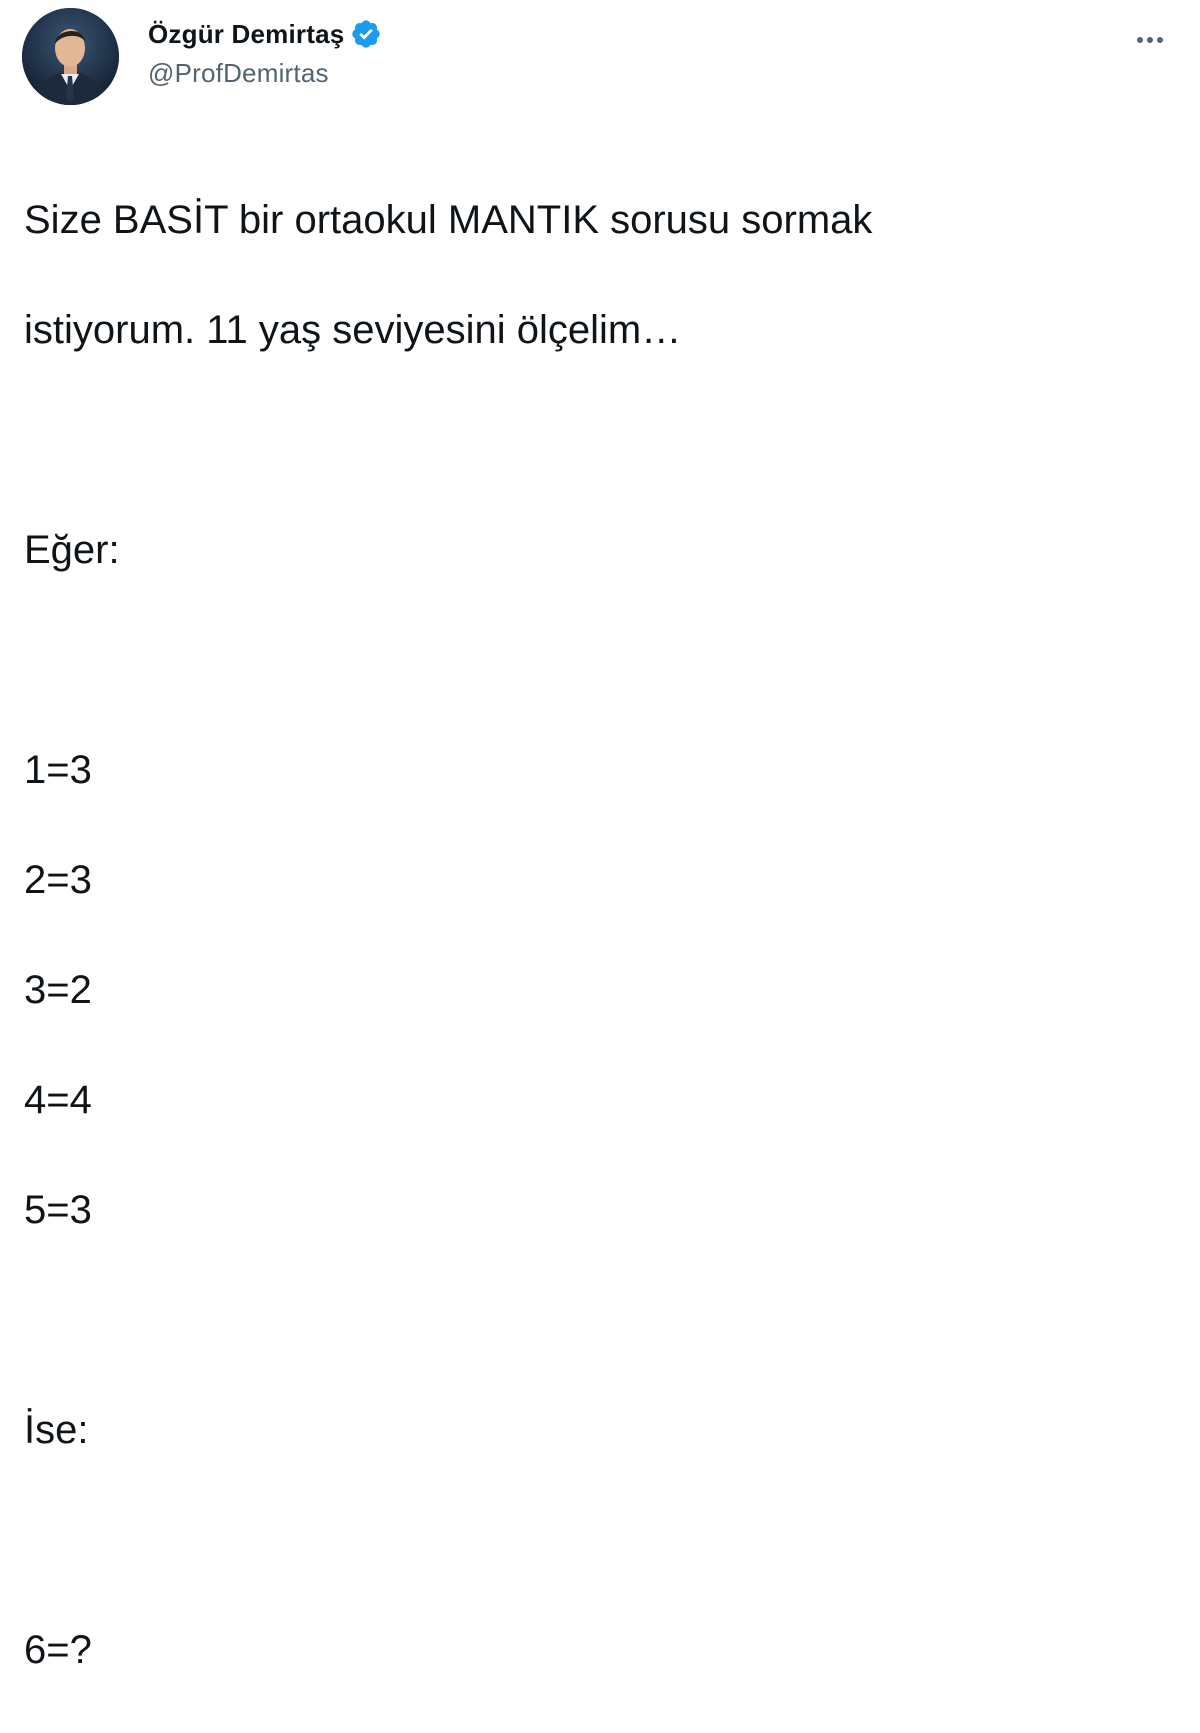  Describe the element at coordinates (58, 880) in the screenshot. I see `tweet-text-line: 2=3` at that location.